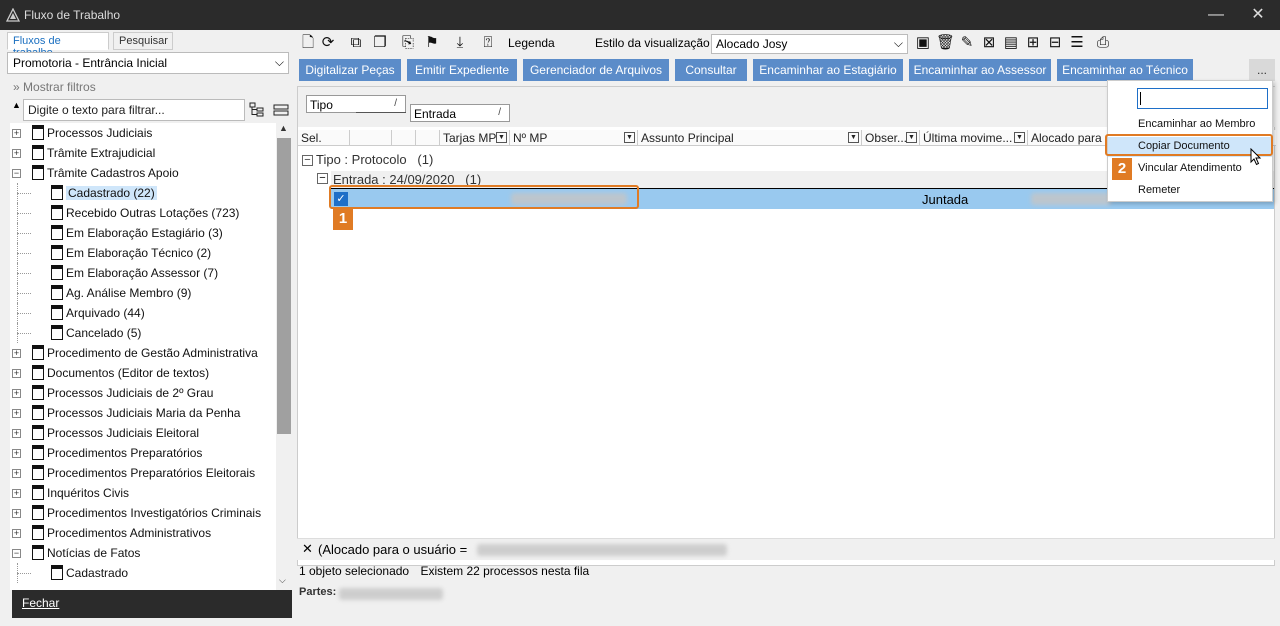  Describe the element at coordinates (408, 43) in the screenshot. I see `clipboard-copy-icon: ⎘` at that location.